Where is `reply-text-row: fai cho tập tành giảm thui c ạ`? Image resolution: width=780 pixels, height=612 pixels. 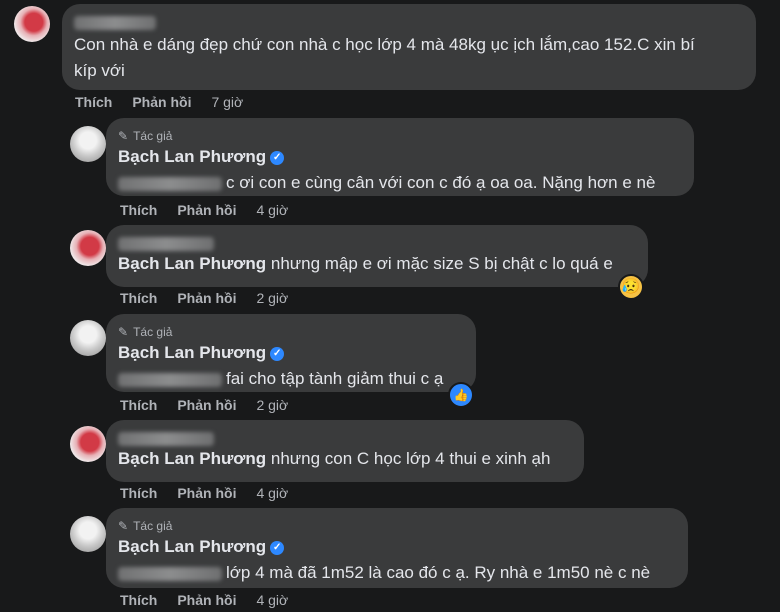 reply-text-row: fai cho tập tành giảm thui c ạ is located at coordinates (291, 379).